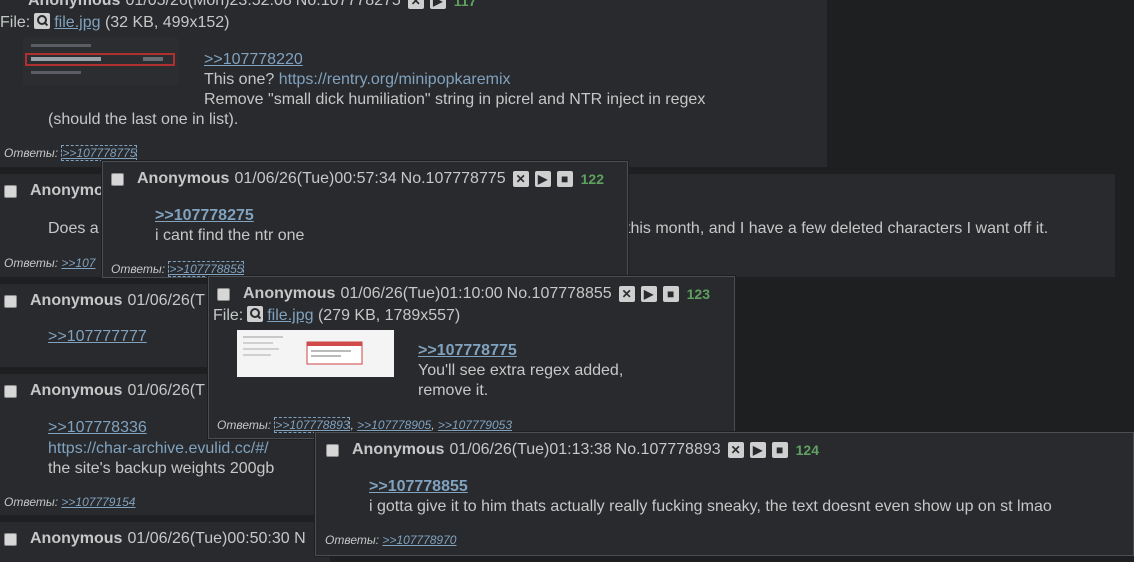 The height and width of the screenshot is (562, 1134). What do you see at coordinates (453, 179) in the screenshot?
I see `post-number: No.107778775` at bounding box center [453, 179].